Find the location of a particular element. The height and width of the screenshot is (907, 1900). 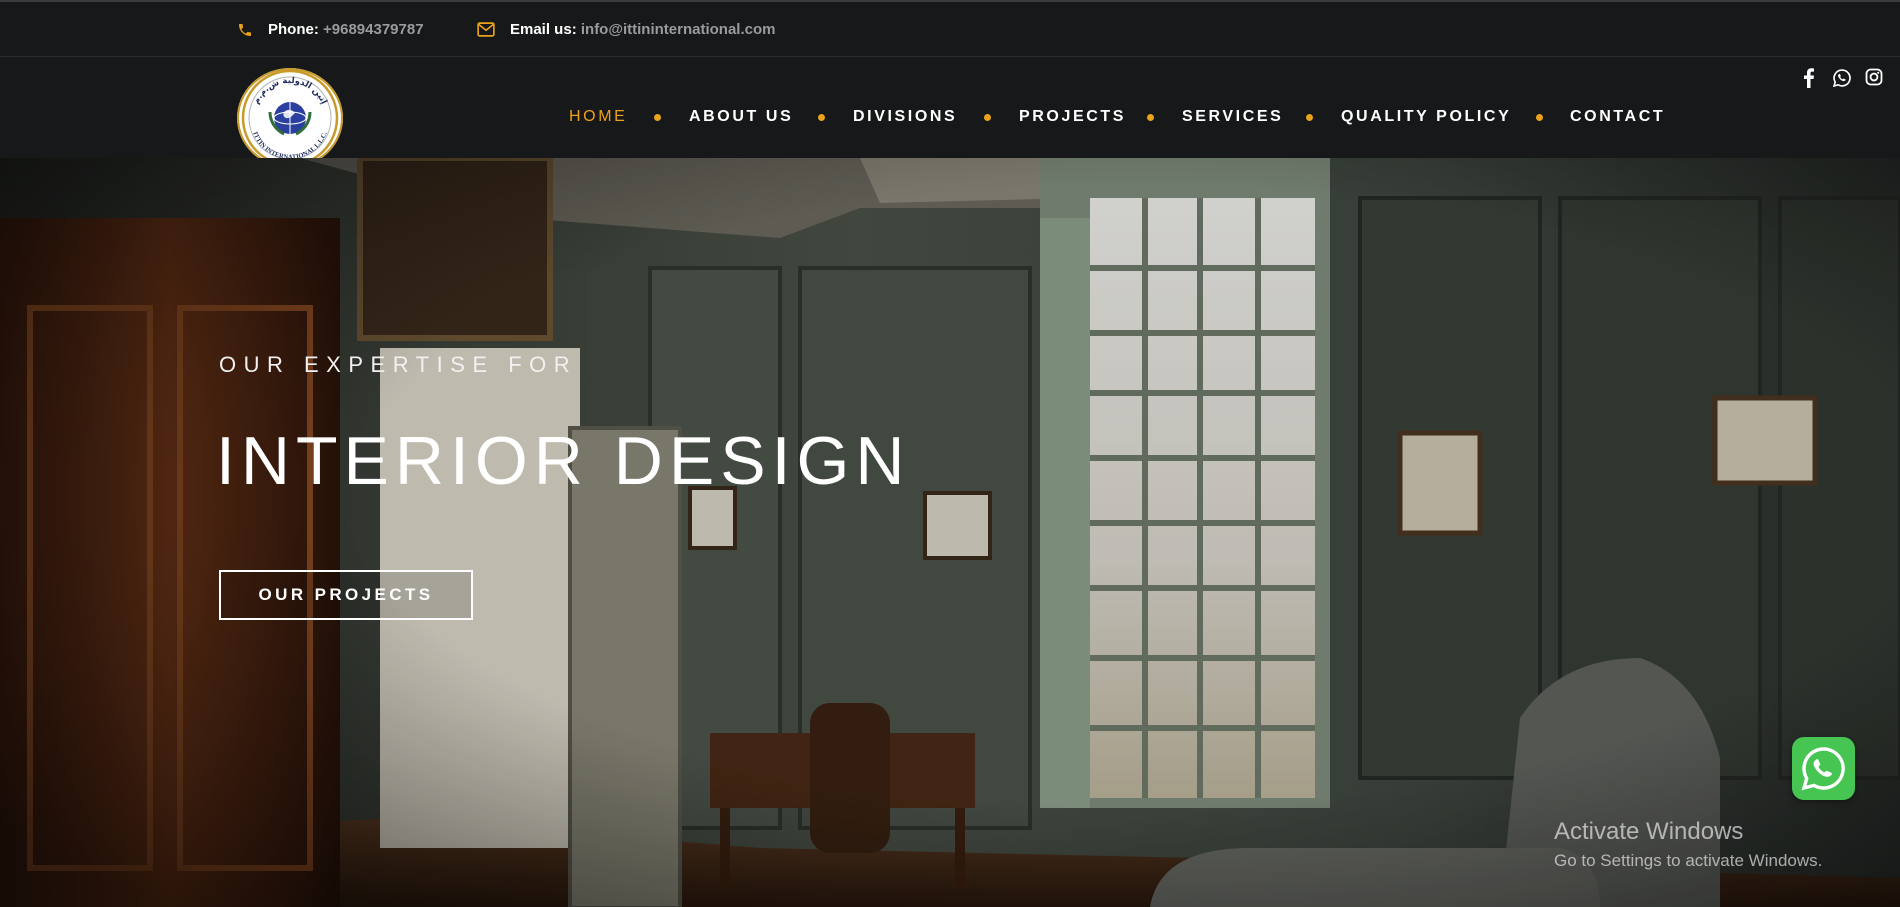

phone-label: Phone: is located at coordinates (293, 29).